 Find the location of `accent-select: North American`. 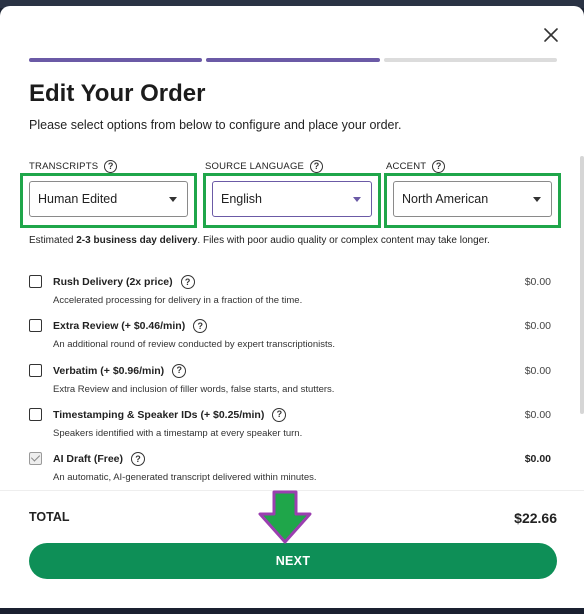

accent-select: North American is located at coordinates (472, 199).